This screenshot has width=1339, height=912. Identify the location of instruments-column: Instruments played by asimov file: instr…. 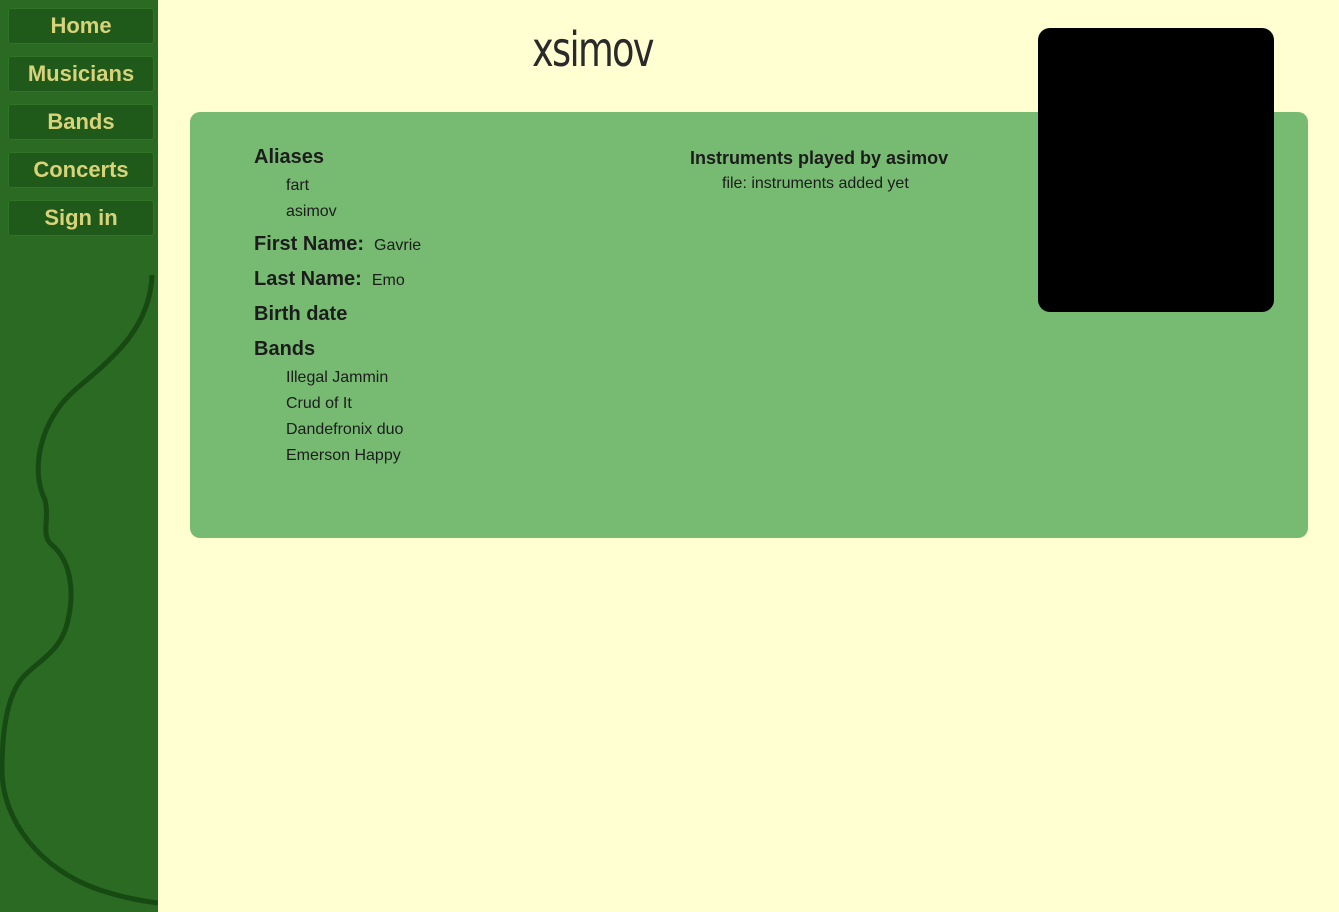
(850, 170).